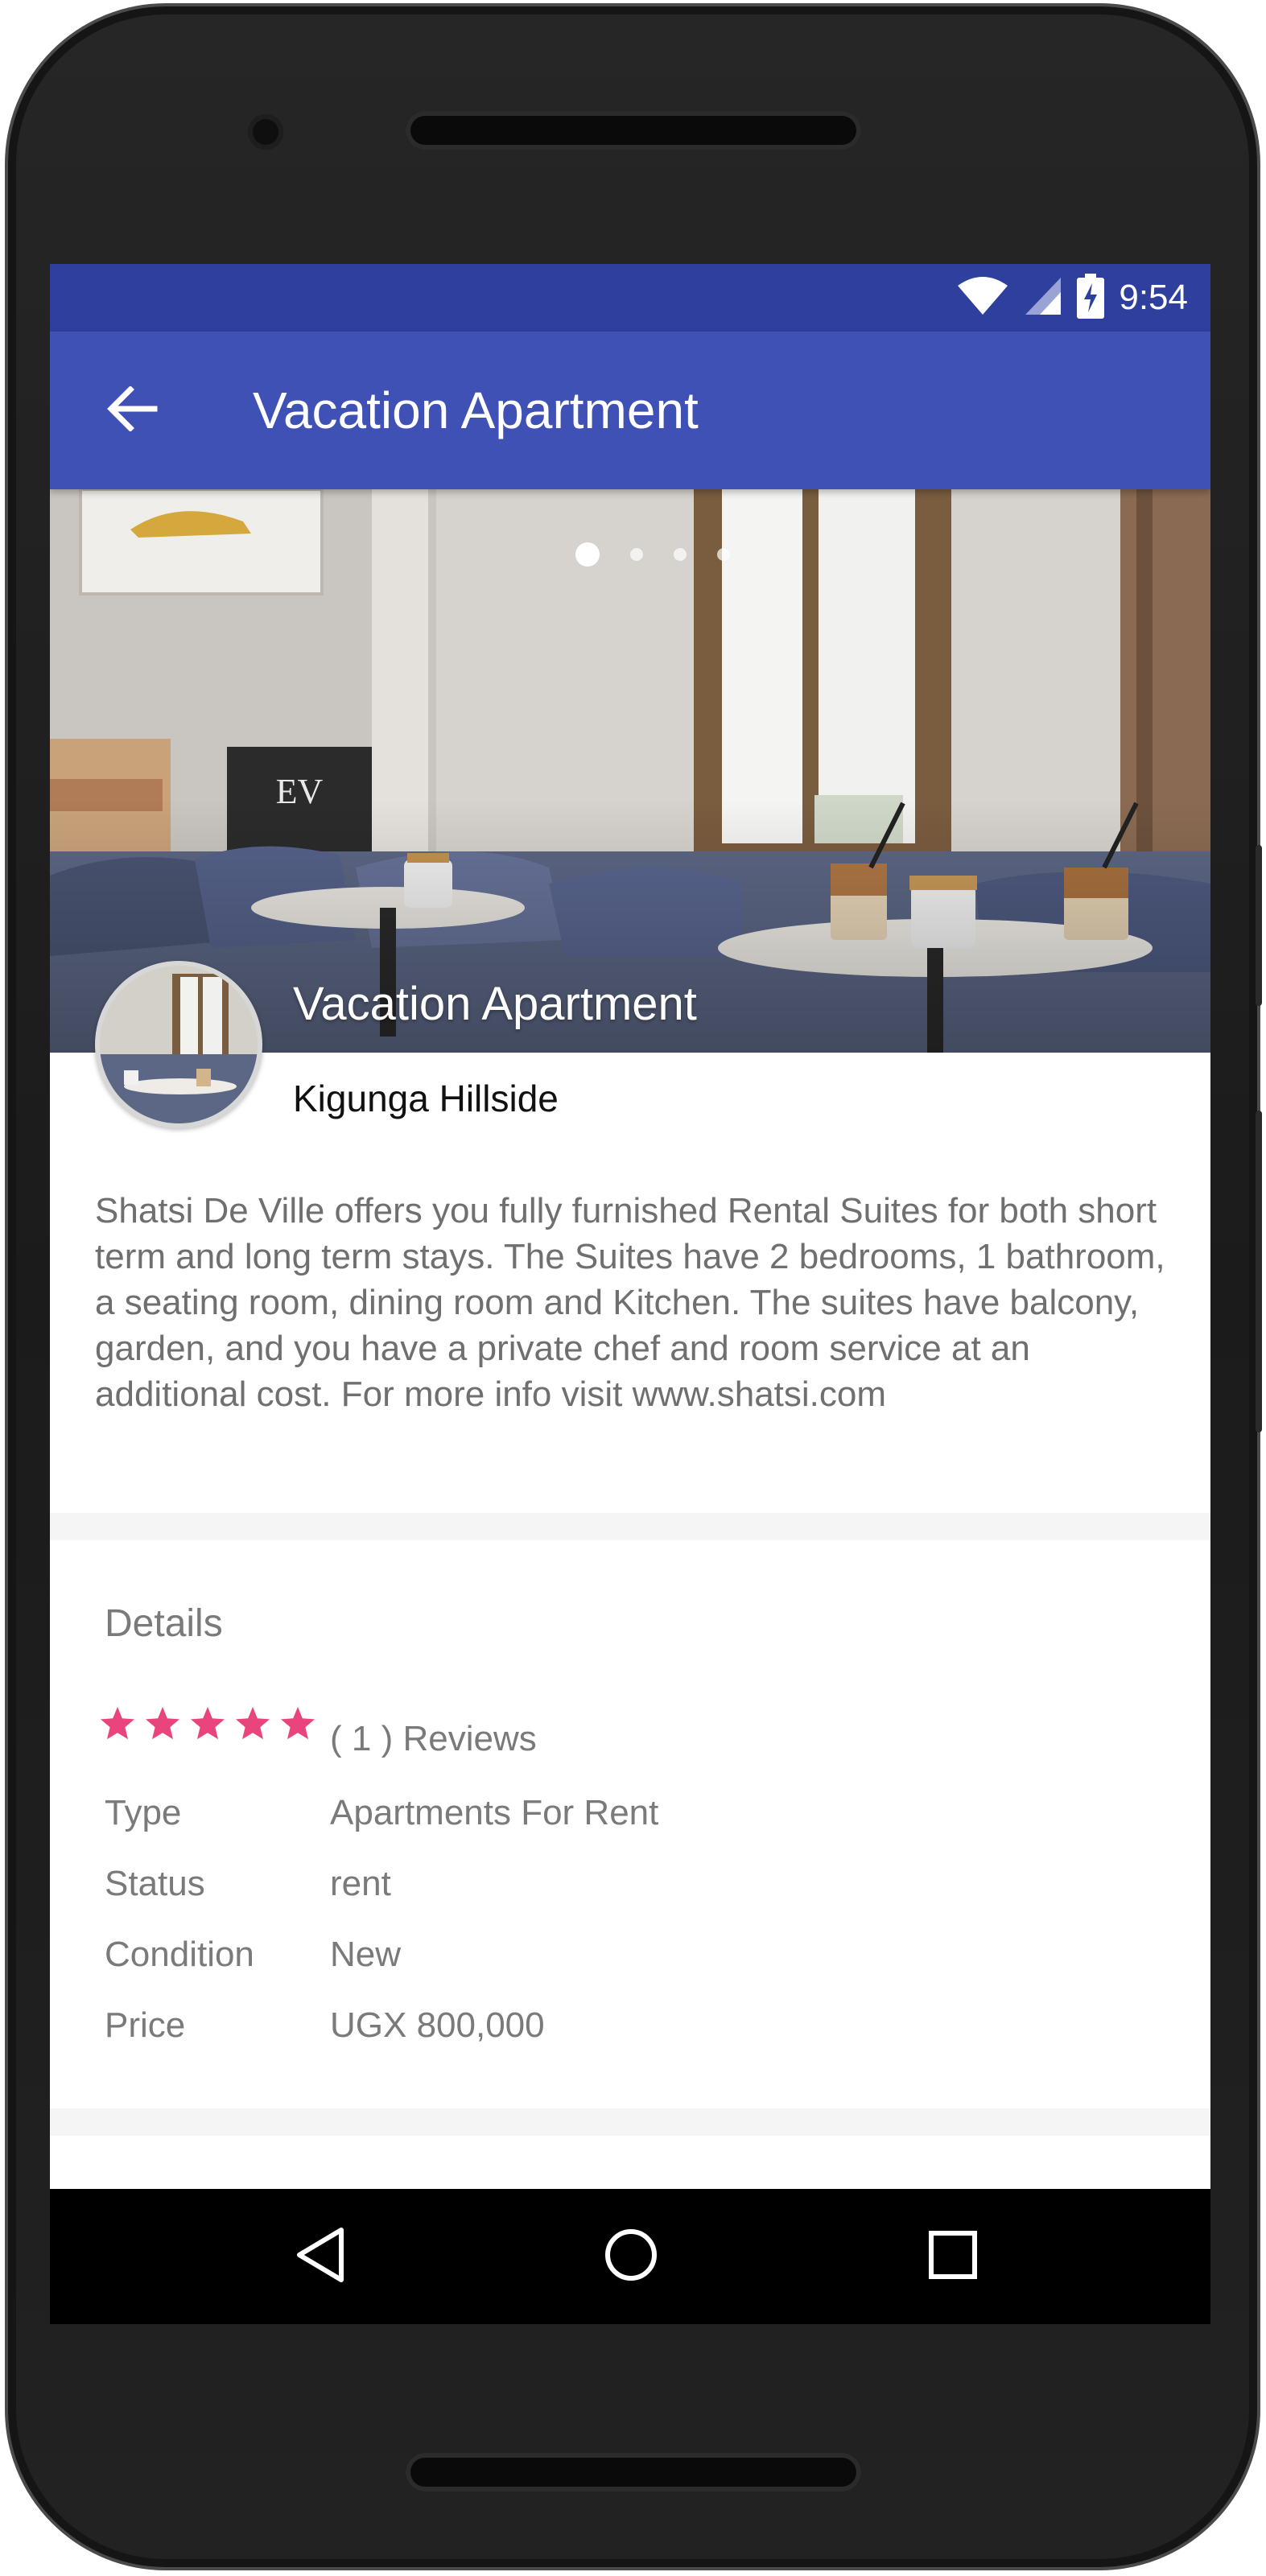 This screenshot has height=2576, width=1266. I want to click on nav-recents-button, so click(953, 2256).